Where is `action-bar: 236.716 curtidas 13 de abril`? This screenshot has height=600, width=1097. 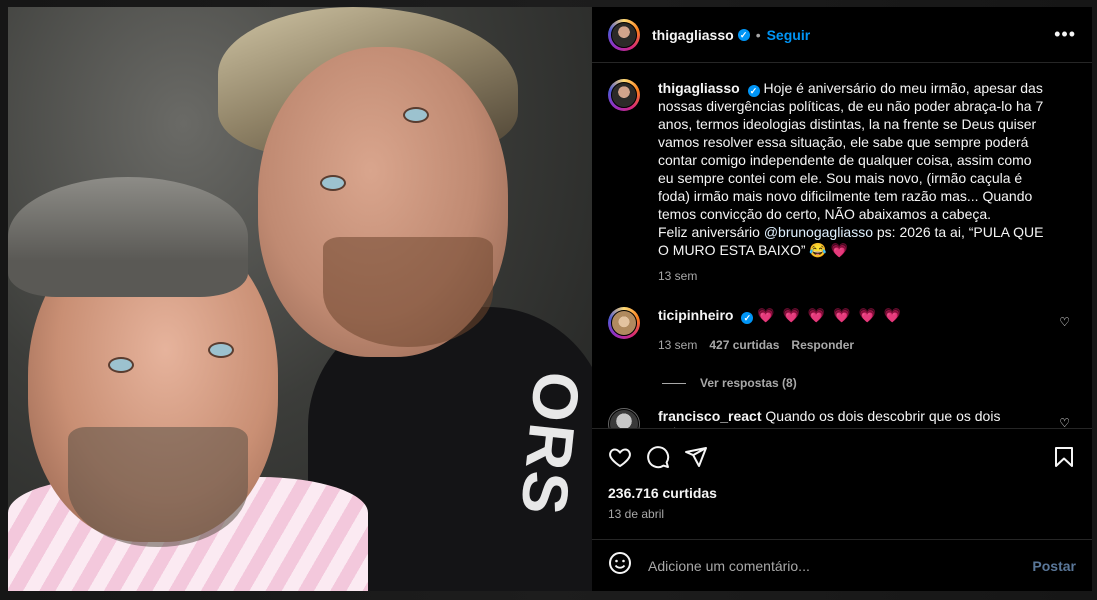
action-bar: 236.716 curtidas 13 de abril is located at coordinates (842, 474).